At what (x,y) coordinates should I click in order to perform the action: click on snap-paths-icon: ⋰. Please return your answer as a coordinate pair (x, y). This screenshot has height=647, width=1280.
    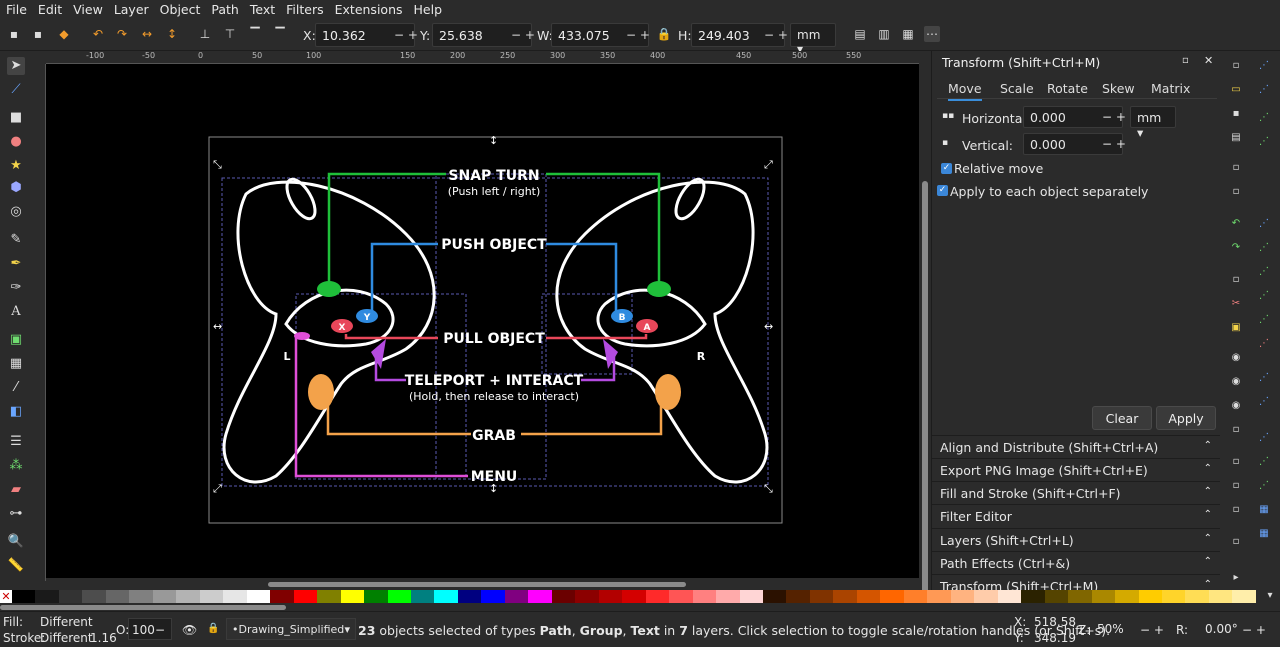
    Looking at the image, I should click on (1264, 248).